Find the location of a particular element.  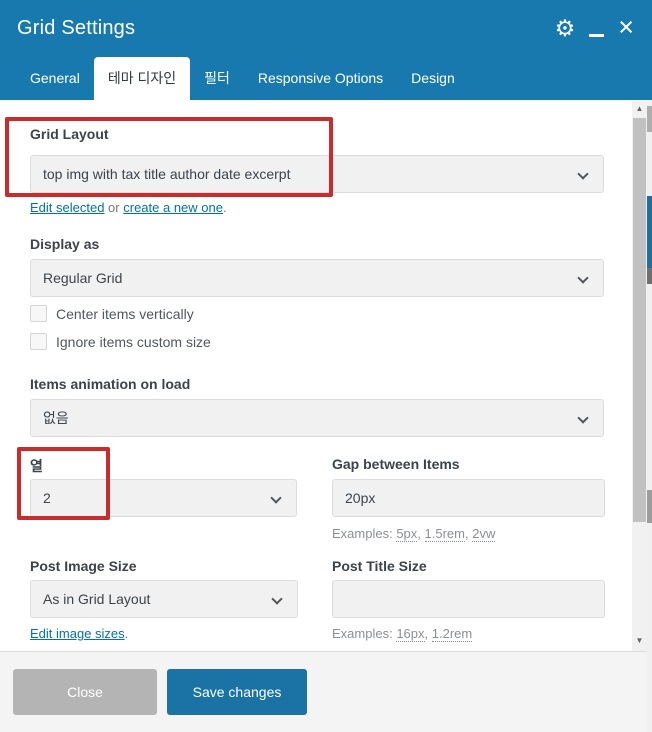

example-link-2vw: 2vw is located at coordinates (484, 534).